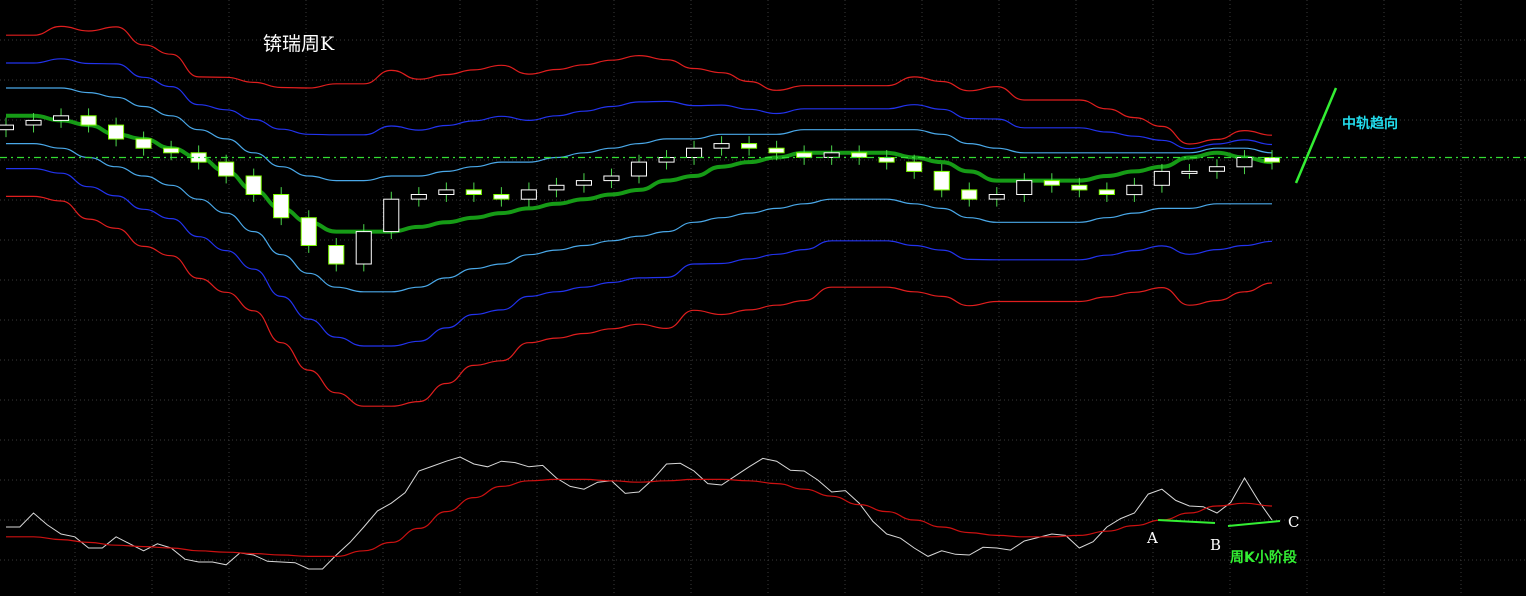 Image resolution: width=1526 pixels, height=596 pixels. What do you see at coordinates (1263, 557) in the screenshot?
I see `stage-label: 周K小阶段` at bounding box center [1263, 557].